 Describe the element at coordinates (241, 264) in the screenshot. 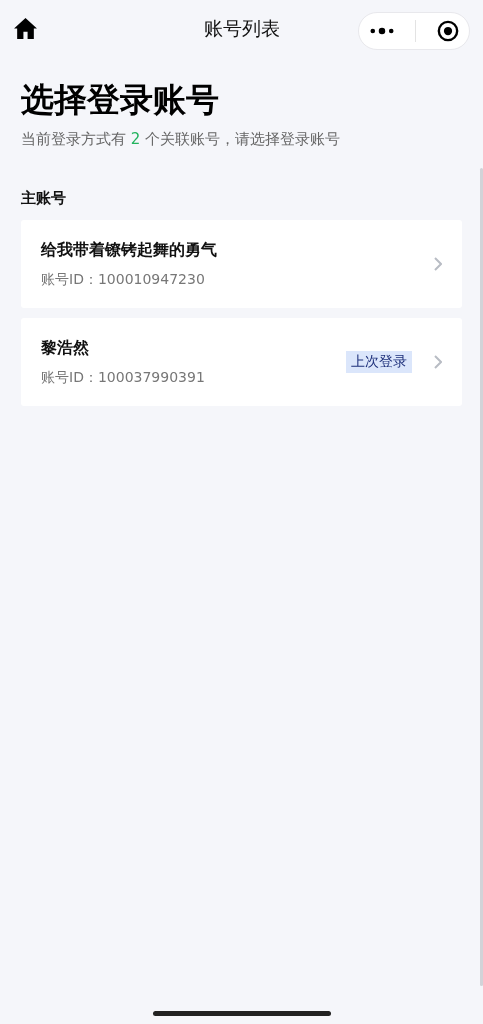

I see `account-card: 给我带着镣铐起舞的勇气 账号ID：100010947230` at that location.